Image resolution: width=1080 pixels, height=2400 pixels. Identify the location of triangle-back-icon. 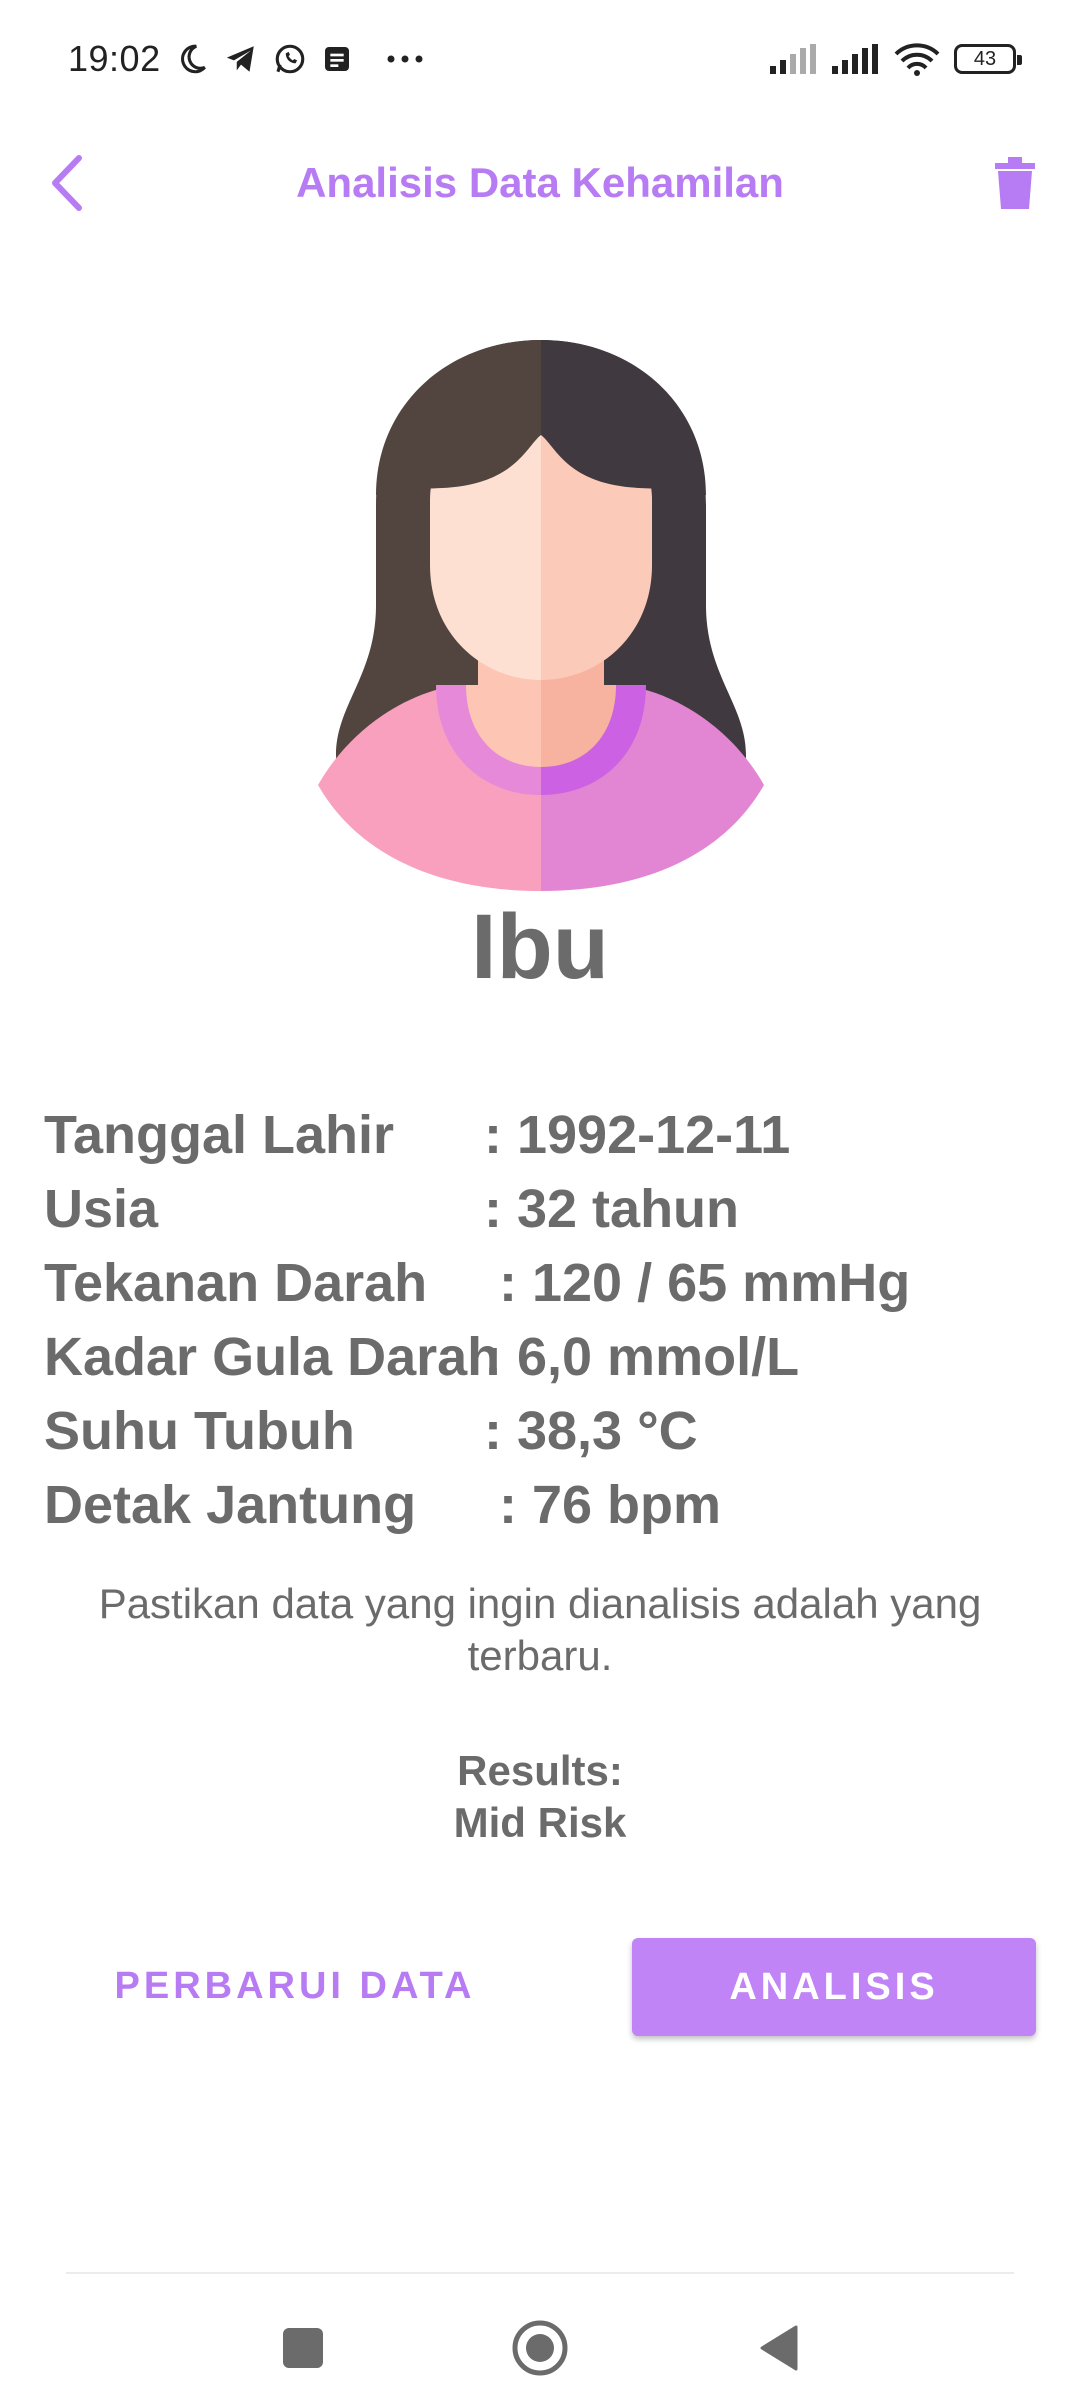
(779, 2348).